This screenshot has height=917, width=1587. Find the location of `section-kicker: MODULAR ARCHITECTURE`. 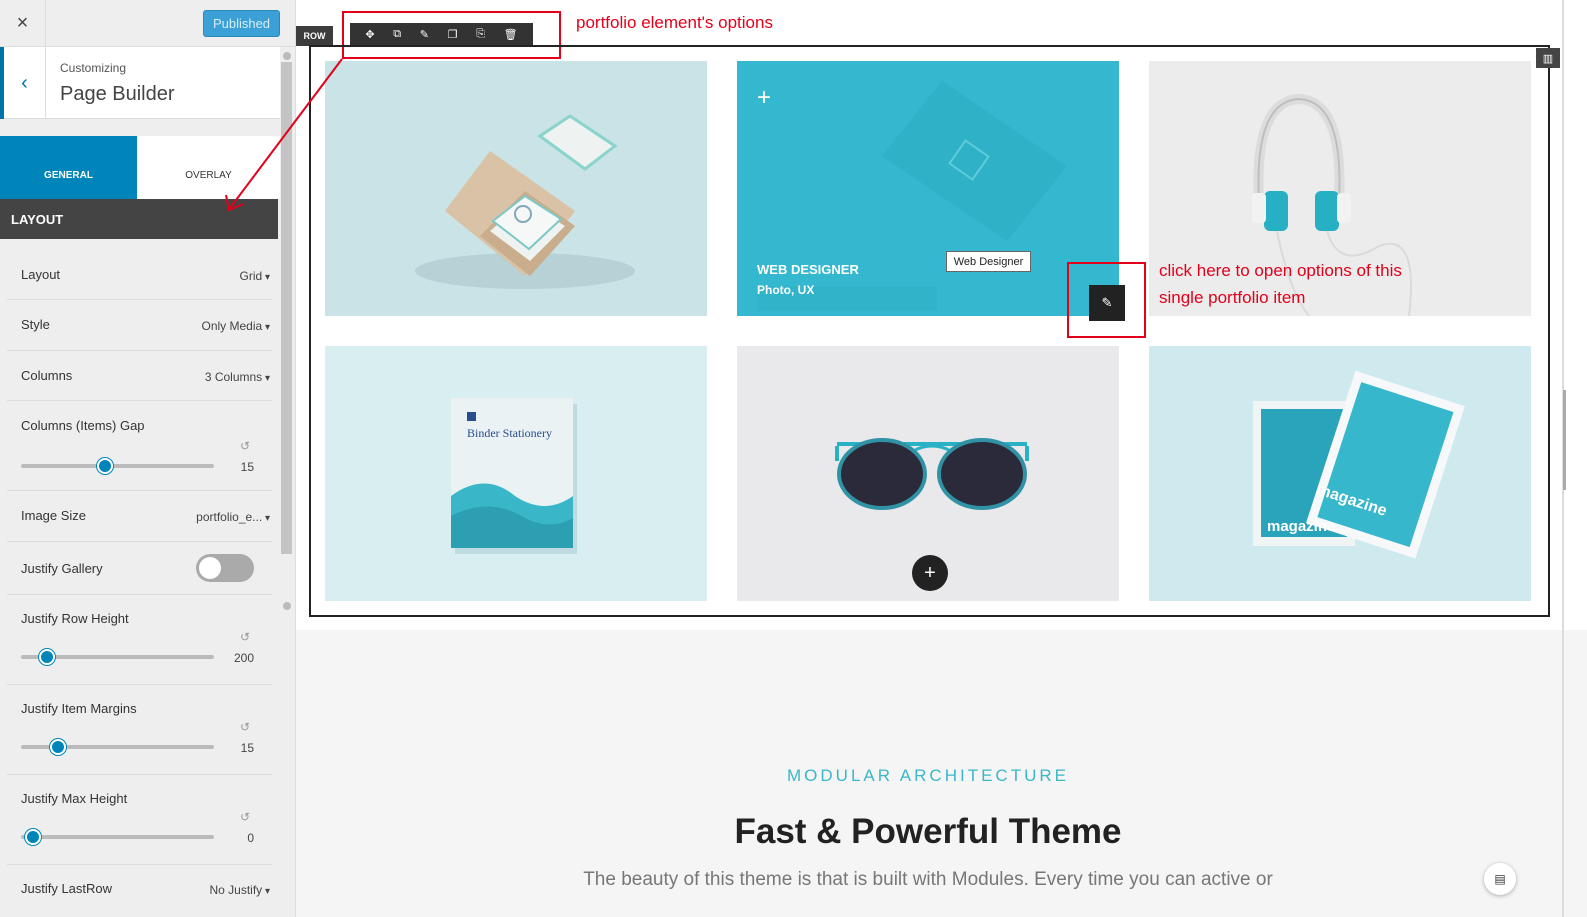

section-kicker: MODULAR ARCHITECTURE is located at coordinates (928, 775).